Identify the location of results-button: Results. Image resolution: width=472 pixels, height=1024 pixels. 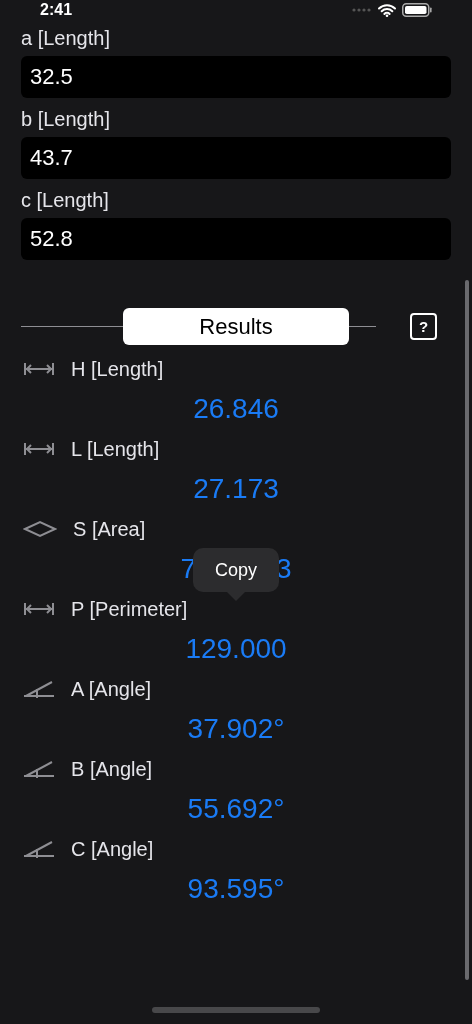
(236, 326).